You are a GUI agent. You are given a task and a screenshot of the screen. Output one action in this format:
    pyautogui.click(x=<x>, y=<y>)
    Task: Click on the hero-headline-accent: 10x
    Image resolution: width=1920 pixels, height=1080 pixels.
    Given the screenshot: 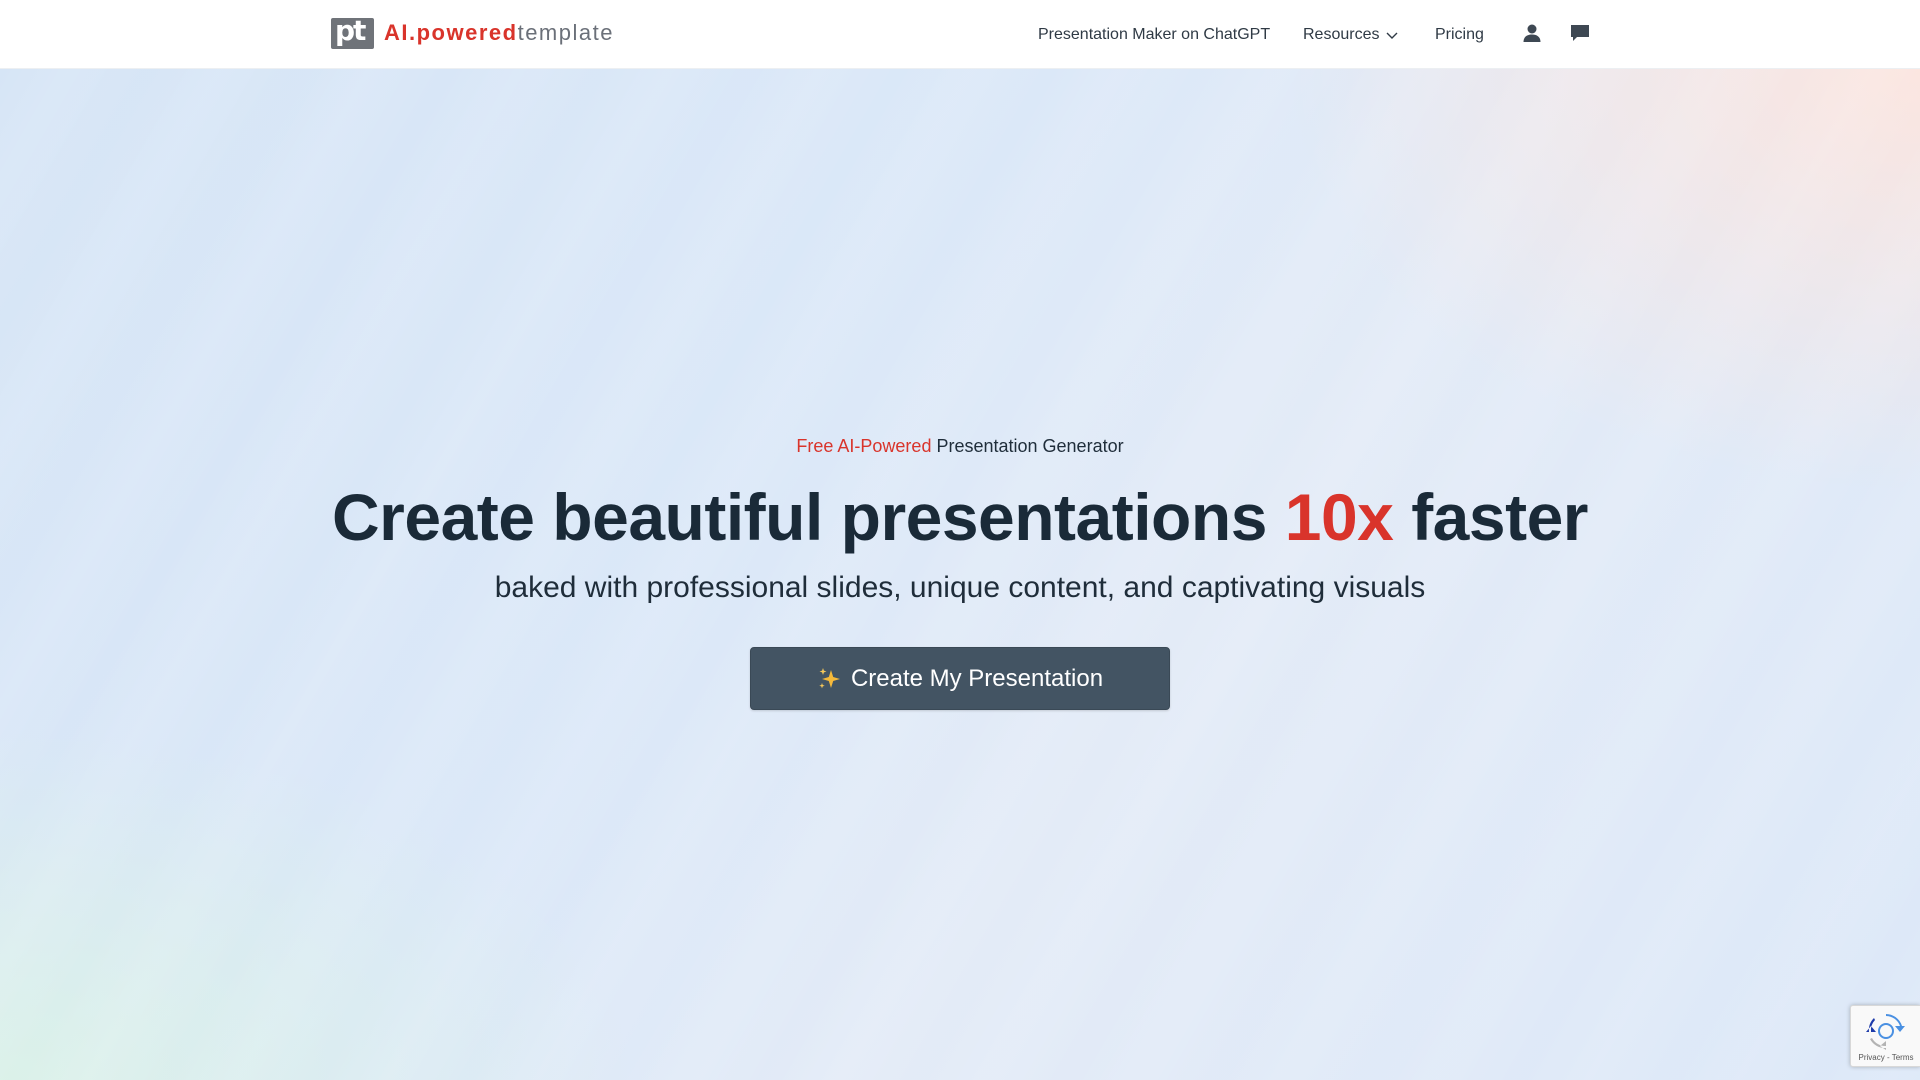 What is the action you would take?
    pyautogui.click(x=1339, y=517)
    